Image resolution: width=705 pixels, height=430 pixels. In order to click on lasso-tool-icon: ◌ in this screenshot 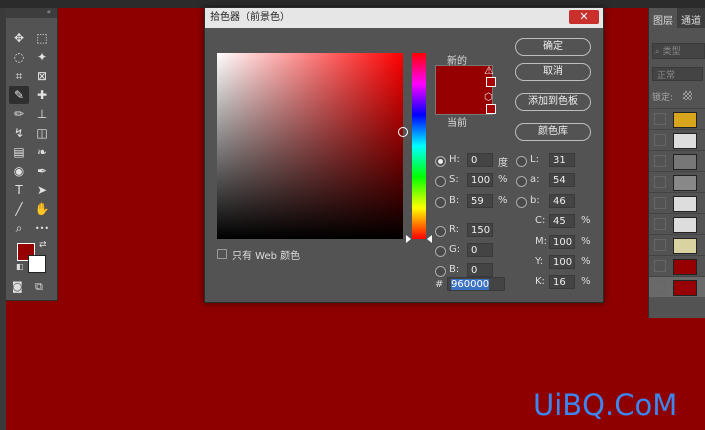, I will do `click(19, 57)`.